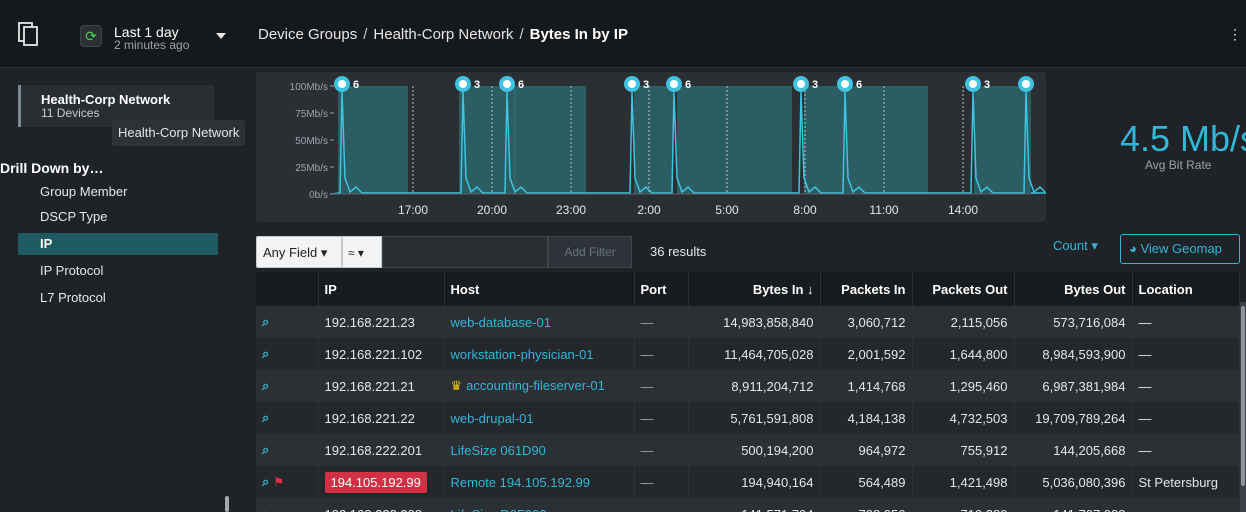 Image resolution: width=1246 pixels, height=512 pixels. What do you see at coordinates (287, 482) in the screenshot?
I see `row-actions: ⌕ ⚑` at bounding box center [287, 482].